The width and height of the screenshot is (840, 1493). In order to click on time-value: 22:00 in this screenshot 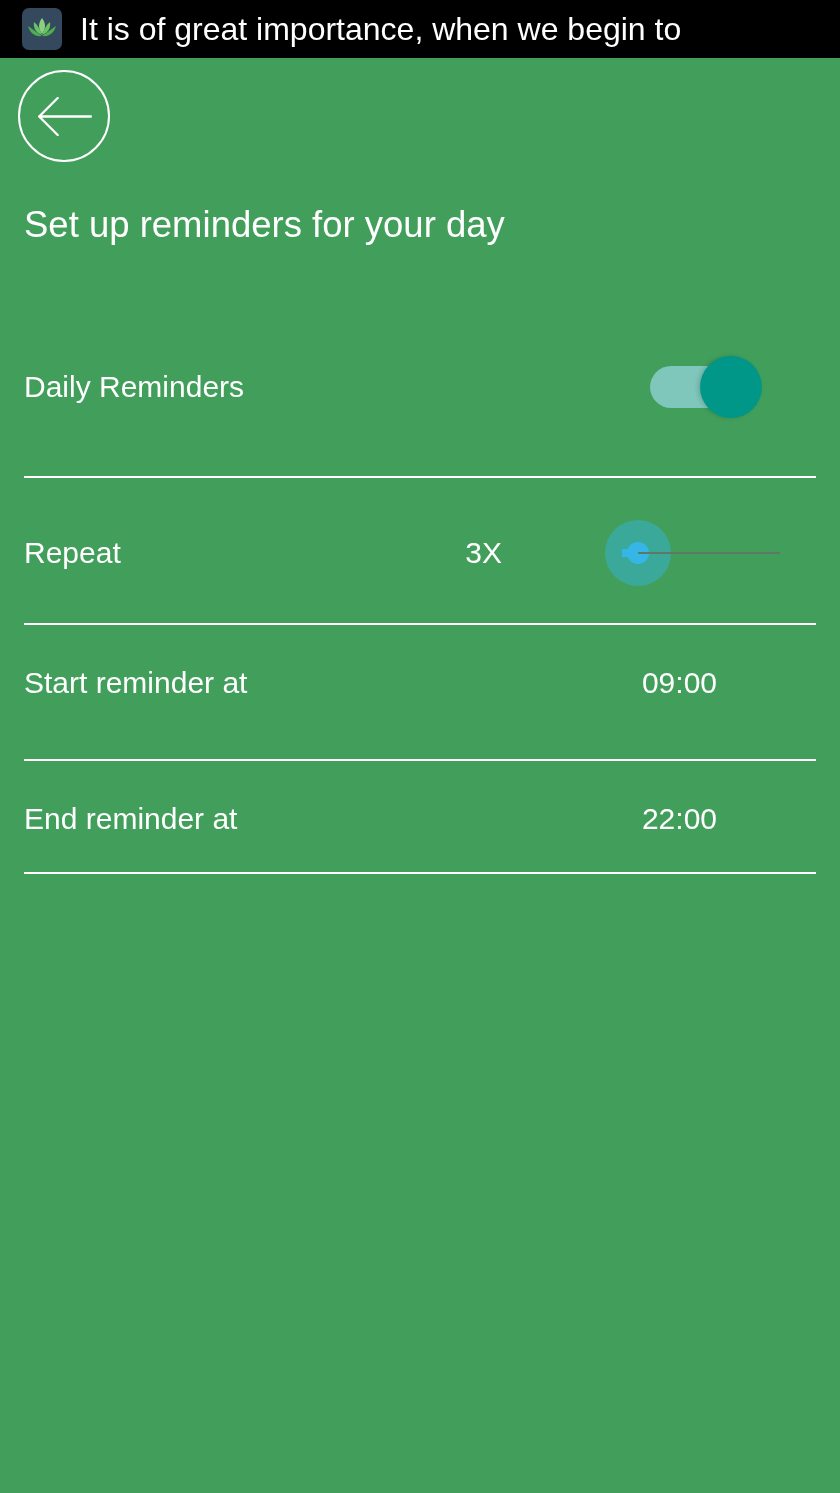, I will do `click(679, 819)`.